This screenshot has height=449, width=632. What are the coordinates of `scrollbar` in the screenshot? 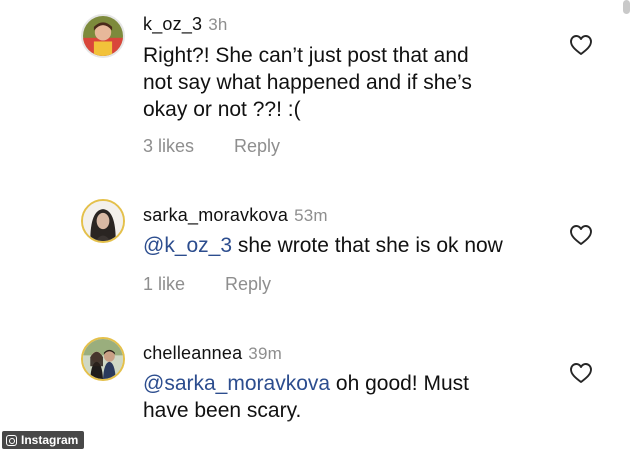 It's located at (626, 7).